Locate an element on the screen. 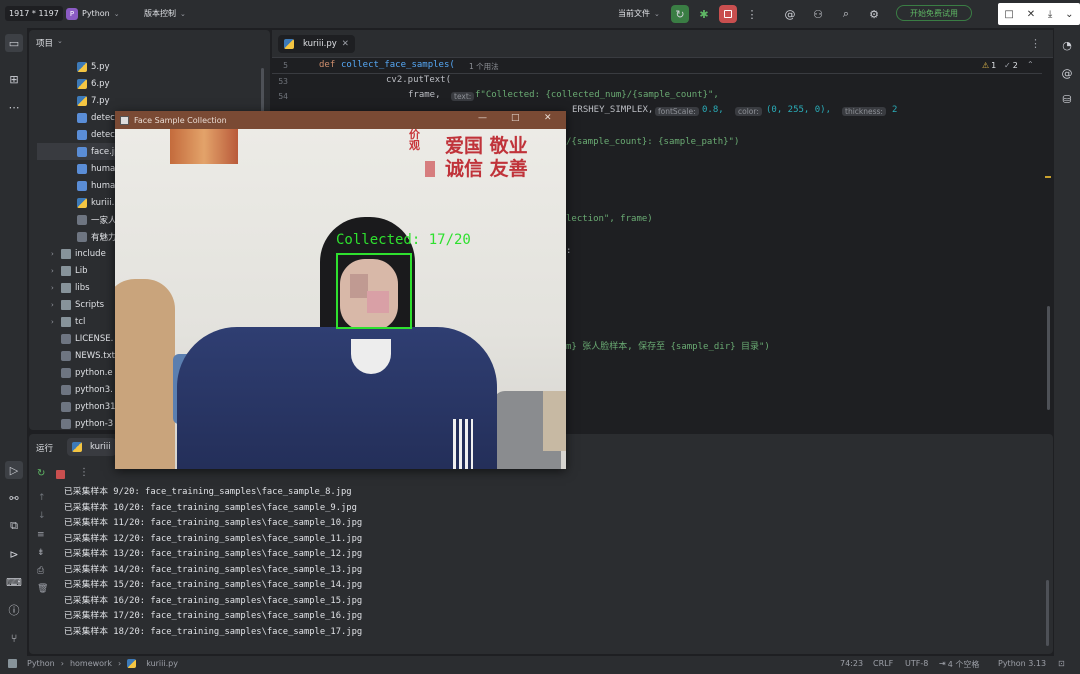  start-trial-button: 开始免费试用 is located at coordinates (934, 13).